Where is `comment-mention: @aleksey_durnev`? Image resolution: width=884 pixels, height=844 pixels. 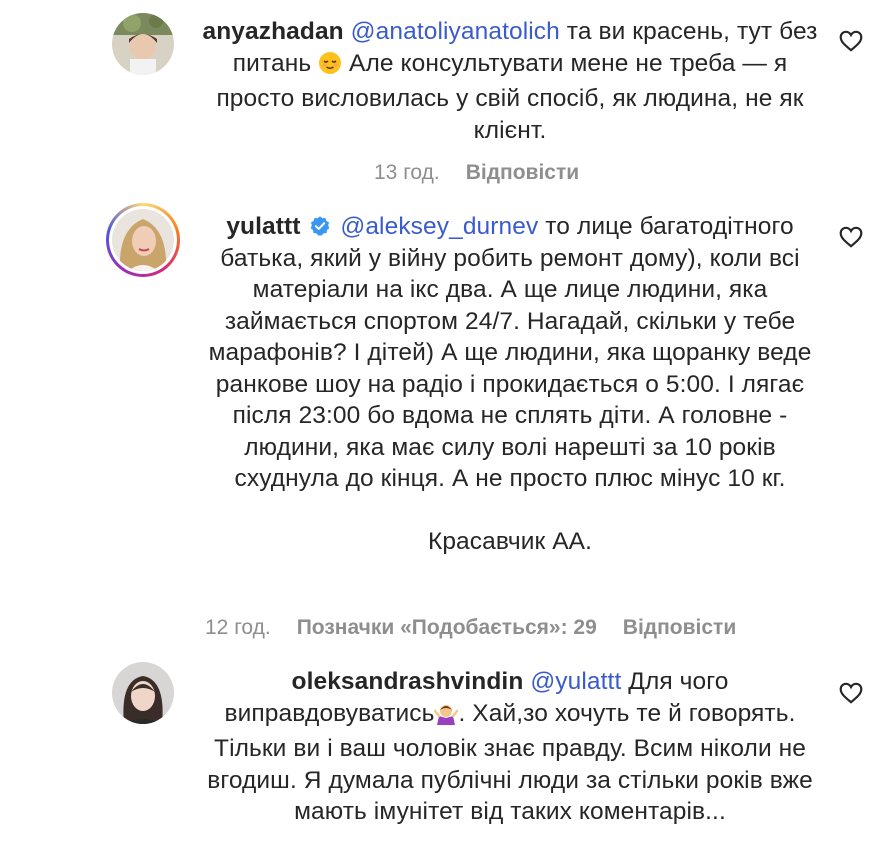
comment-mention: @aleksey_durnev is located at coordinates (439, 226).